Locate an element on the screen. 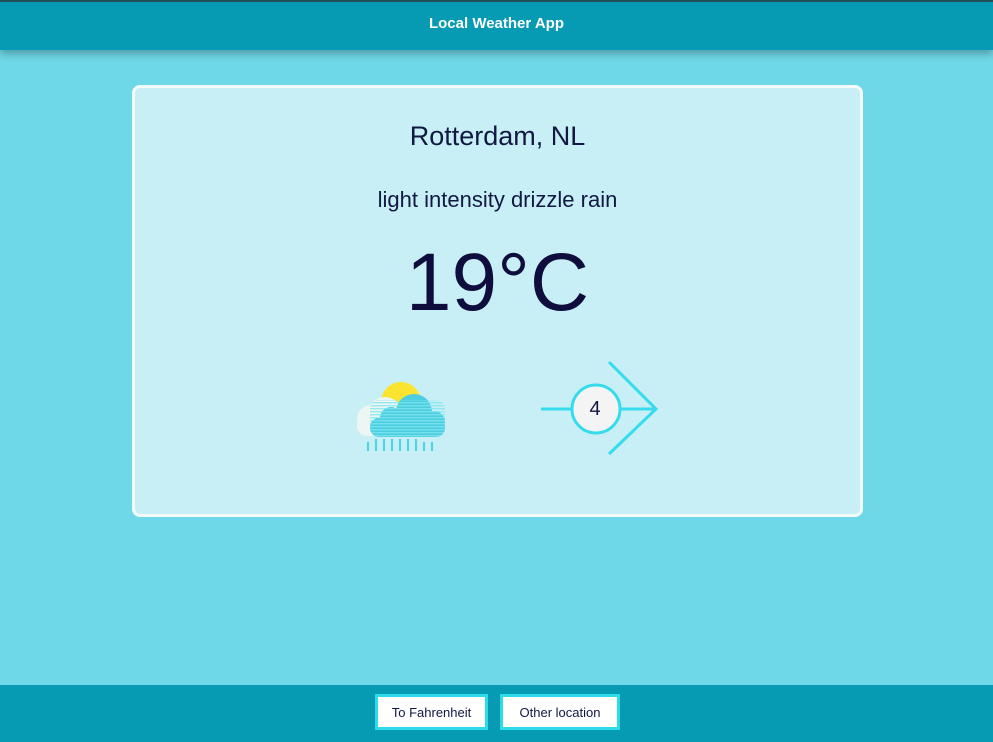 The width and height of the screenshot is (993, 742). location-label: Rotterdam, NL is located at coordinates (497, 136).